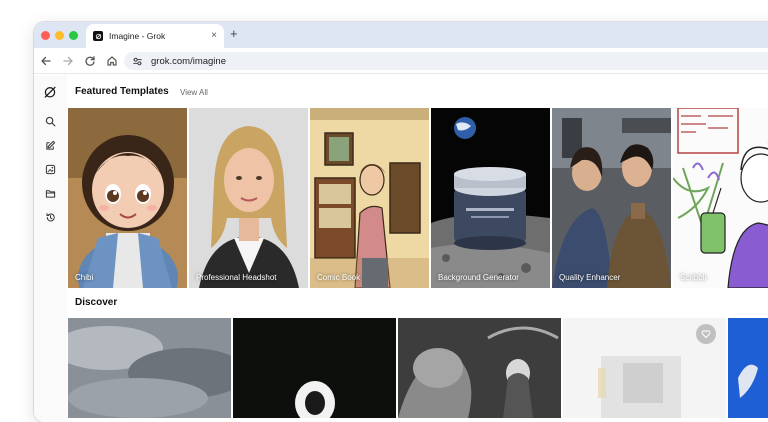  I want to click on discover-blue-image, so click(748, 368).